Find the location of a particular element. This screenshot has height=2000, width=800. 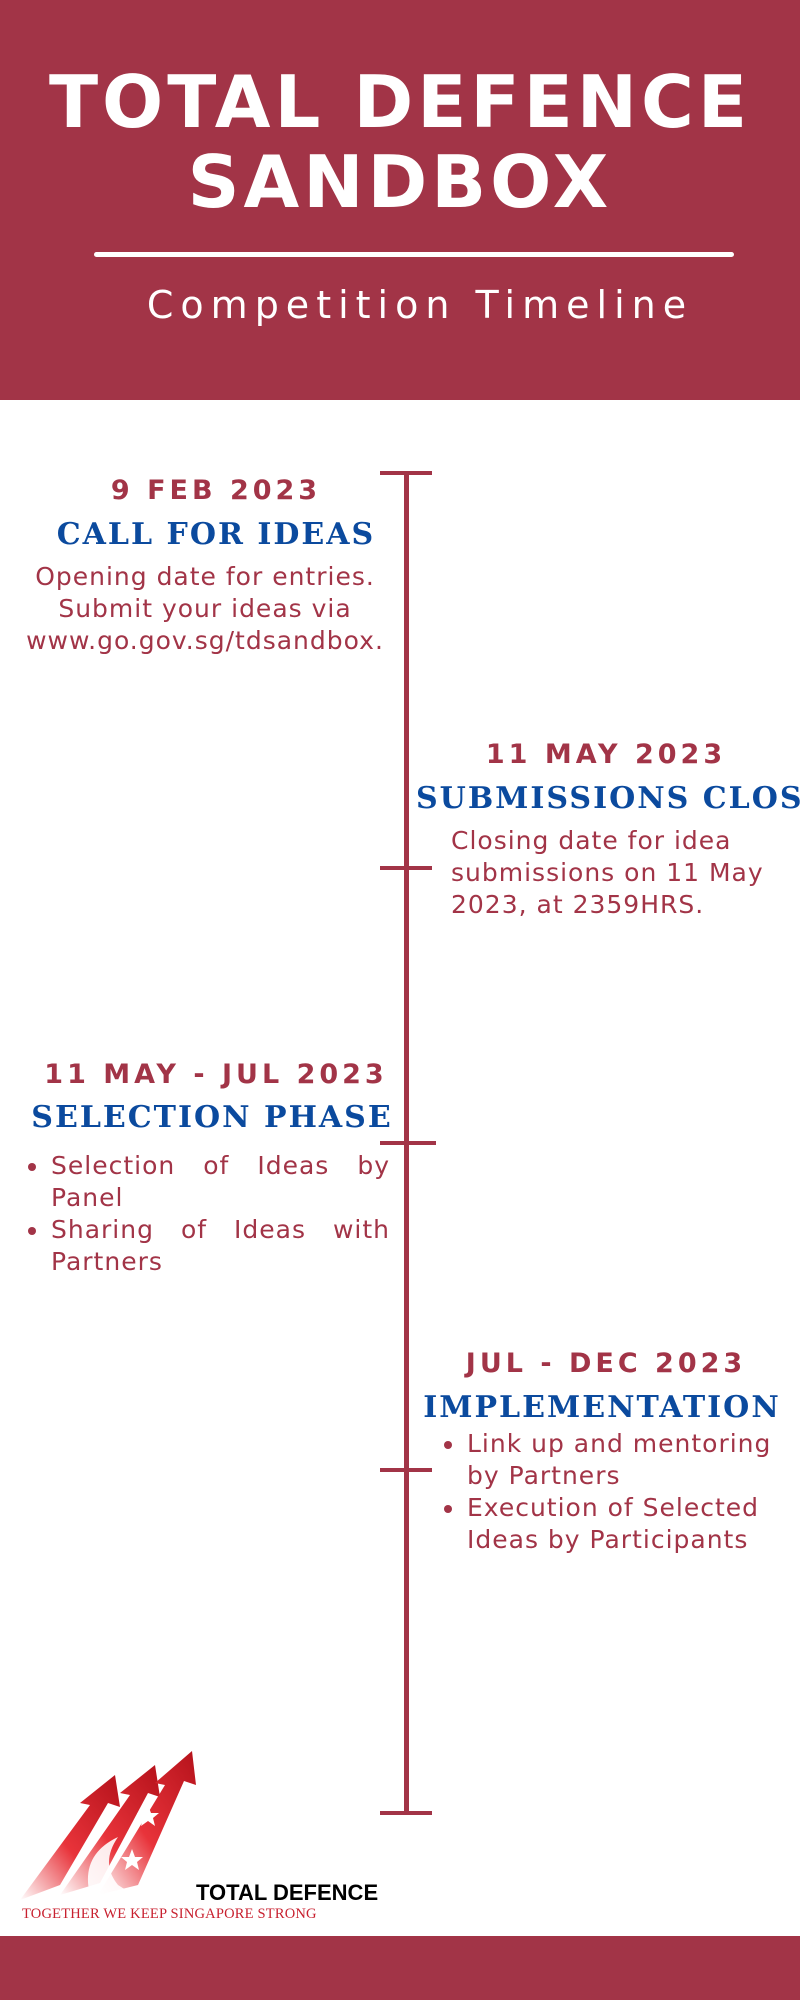

timeline-tick-implementation is located at coordinates (406, 1470).